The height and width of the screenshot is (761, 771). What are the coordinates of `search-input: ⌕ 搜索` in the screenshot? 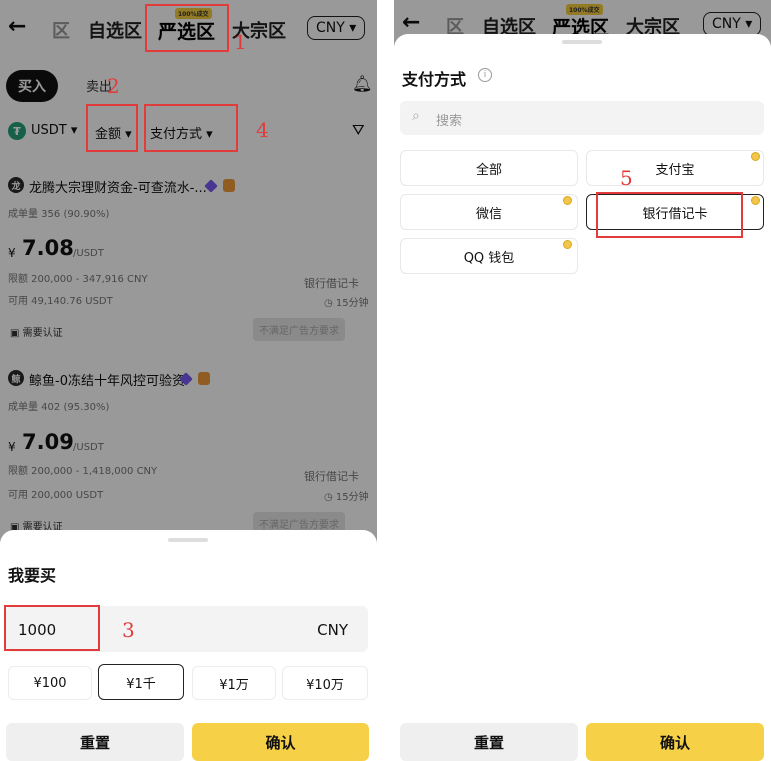 It's located at (582, 118).